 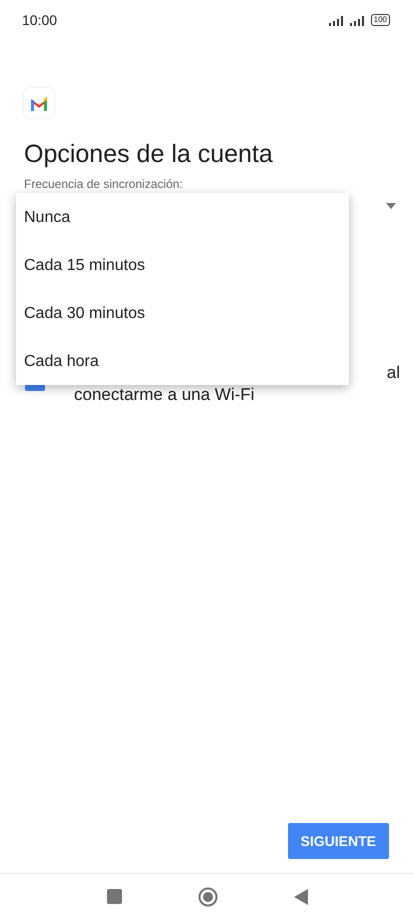 What do you see at coordinates (182, 265) in the screenshot?
I see `menu-option: Cada 15 minutos` at bounding box center [182, 265].